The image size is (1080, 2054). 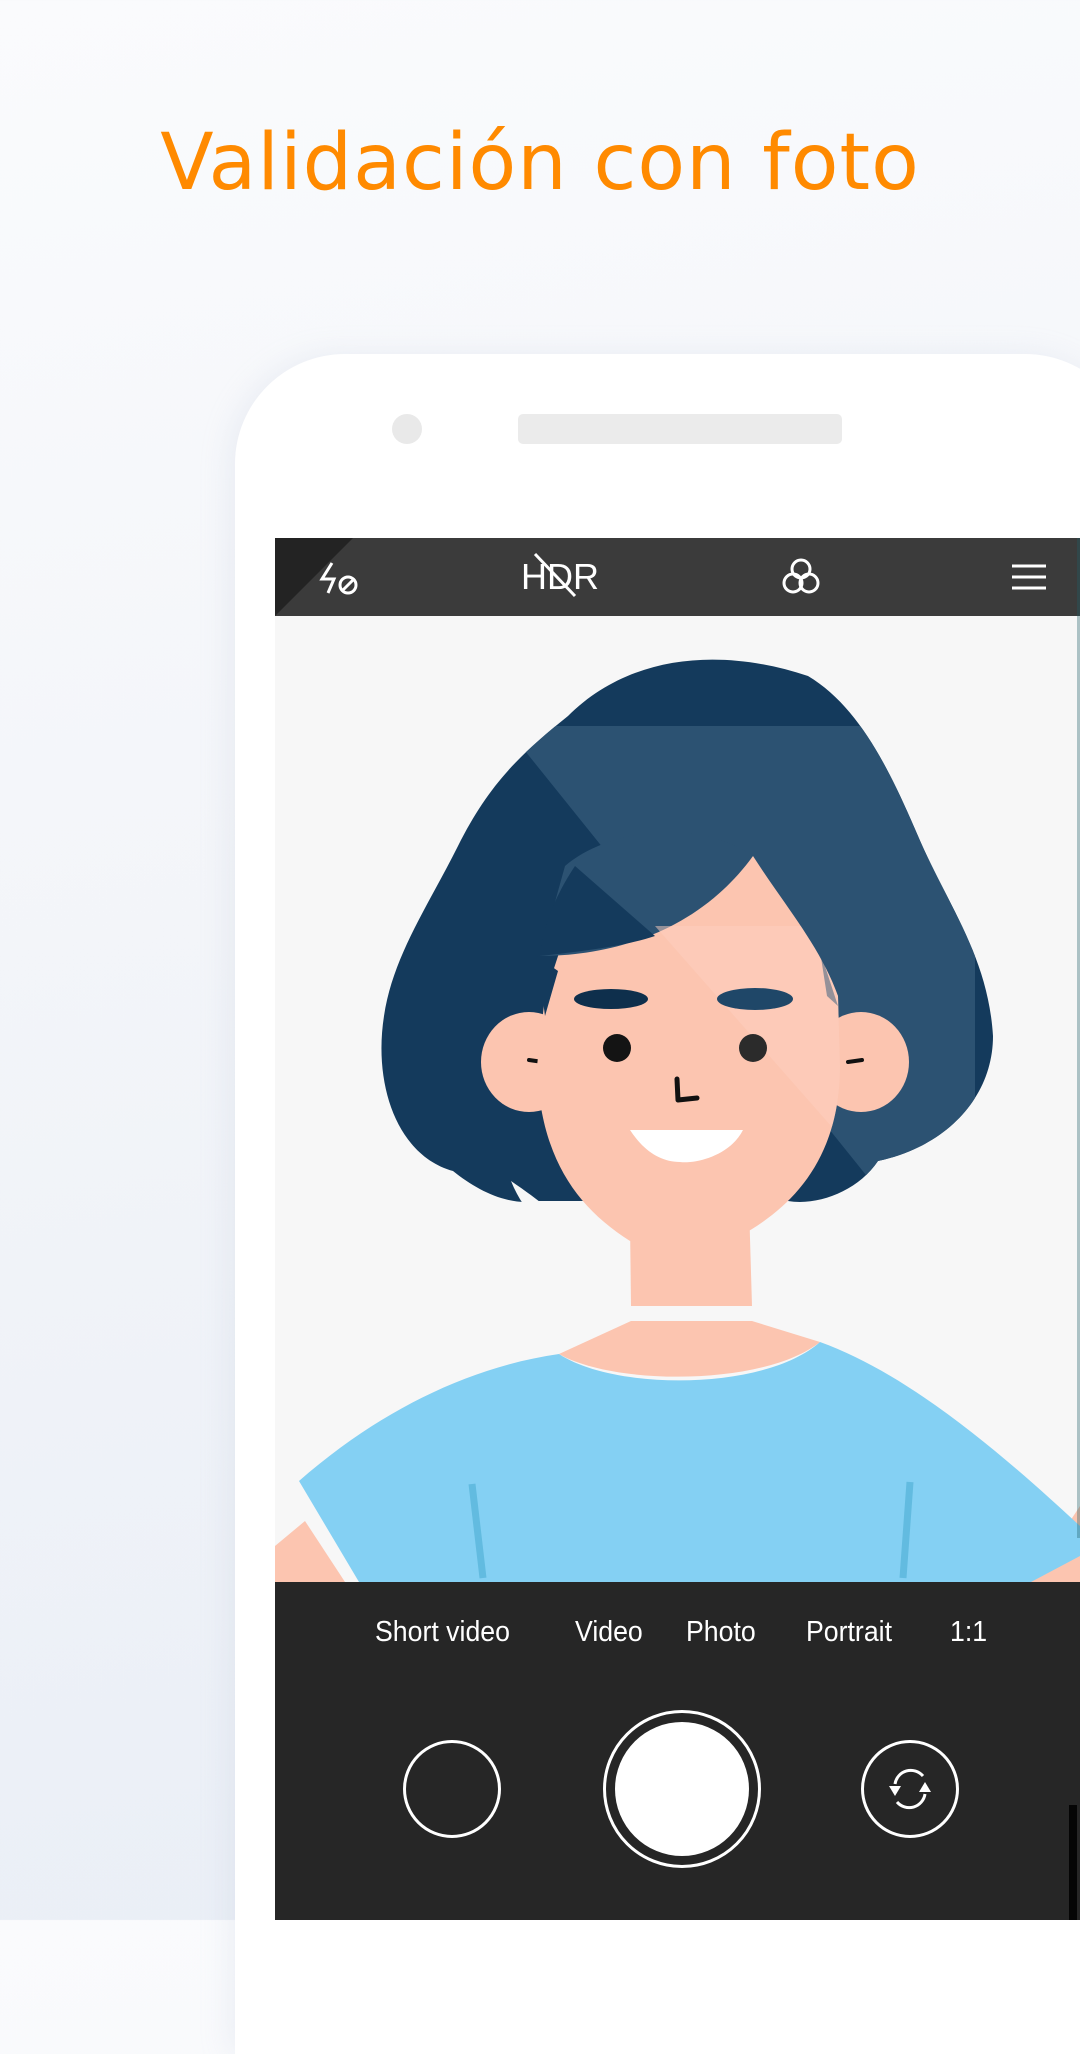 I want to click on headline: Validación con foto, so click(x=540, y=163).